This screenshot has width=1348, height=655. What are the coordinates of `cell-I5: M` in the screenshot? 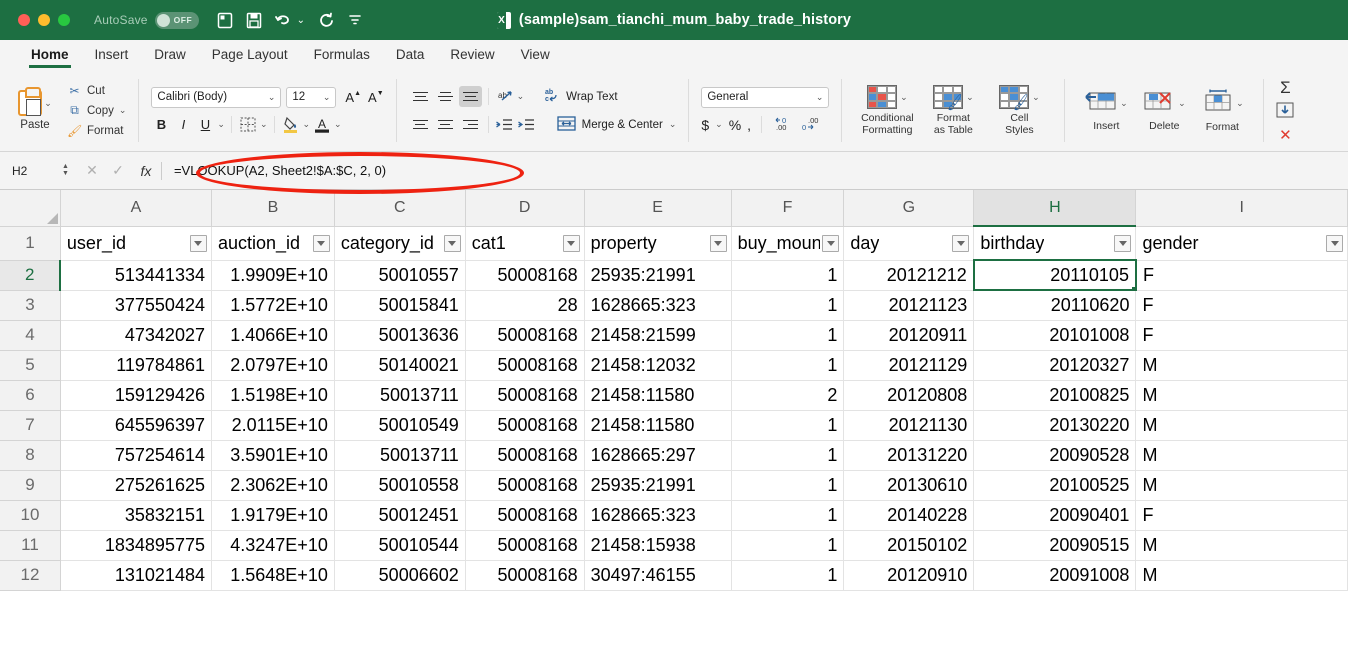 It's located at (1241, 365).